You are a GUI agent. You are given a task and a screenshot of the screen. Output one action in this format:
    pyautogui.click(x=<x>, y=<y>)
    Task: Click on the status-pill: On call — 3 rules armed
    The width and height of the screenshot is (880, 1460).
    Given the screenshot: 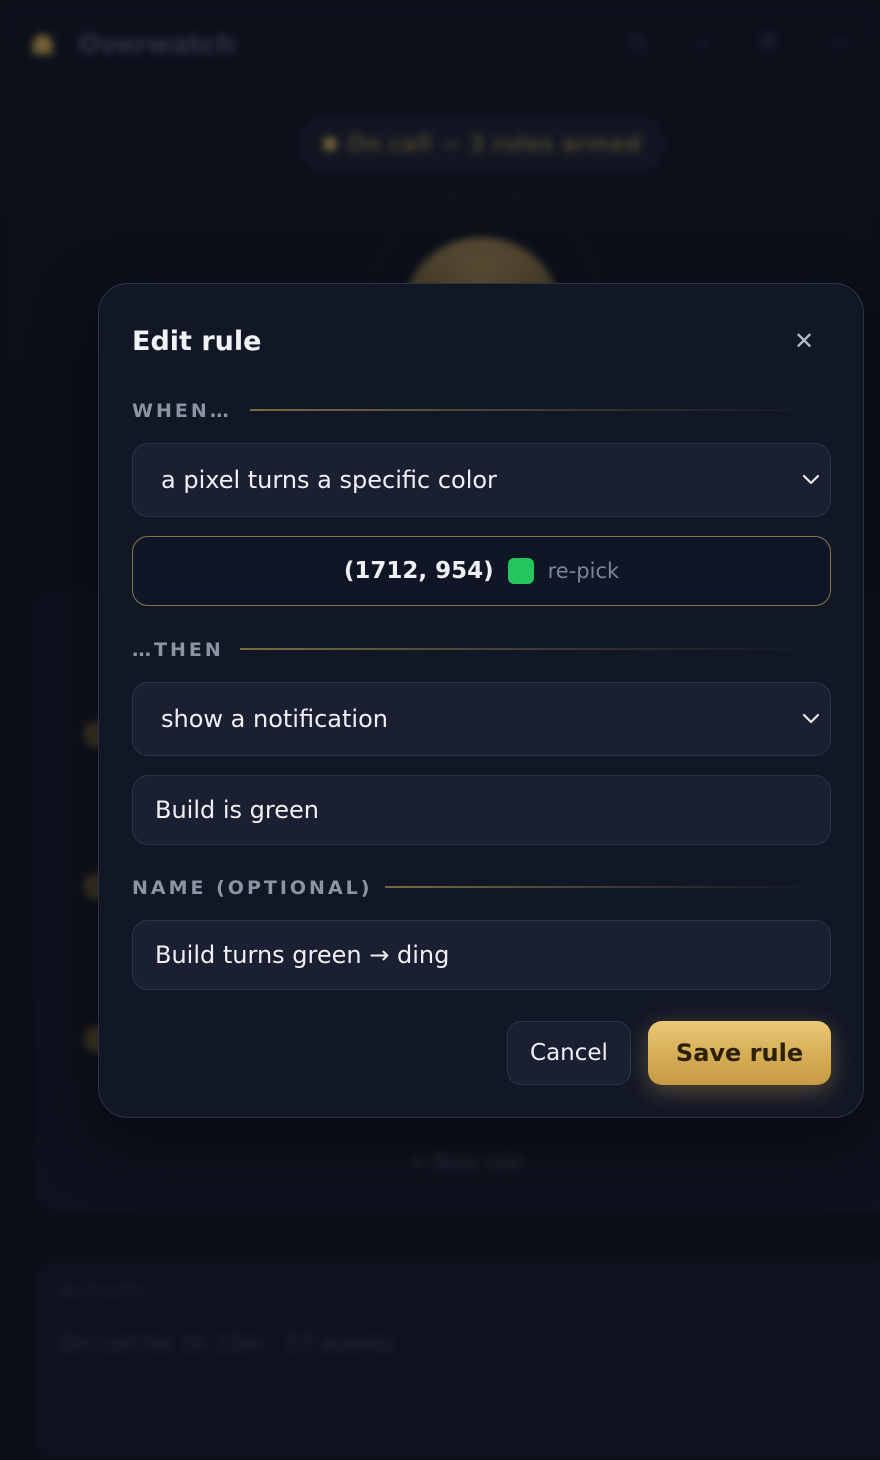 What is the action you would take?
    pyautogui.click(x=482, y=144)
    